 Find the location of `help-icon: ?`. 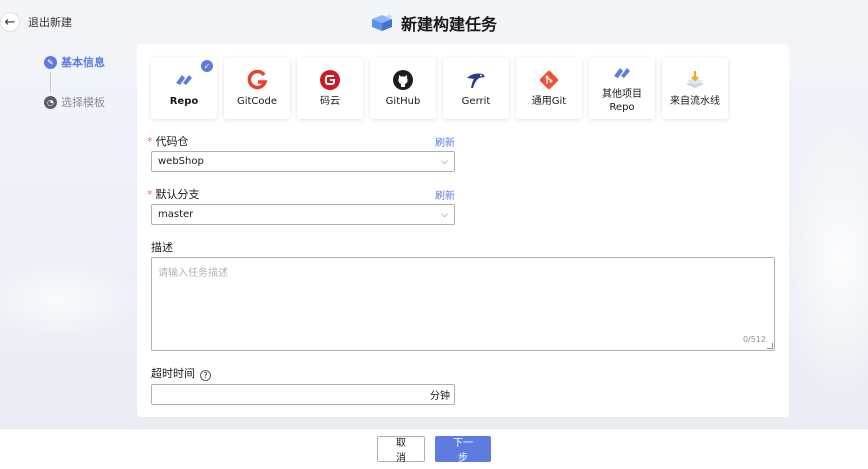

help-icon: ? is located at coordinates (205, 375).